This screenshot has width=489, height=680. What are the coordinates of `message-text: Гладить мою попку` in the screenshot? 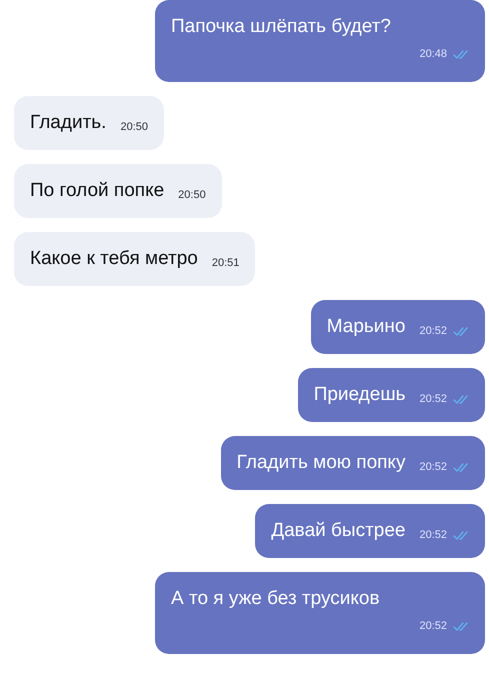 It's located at (321, 463).